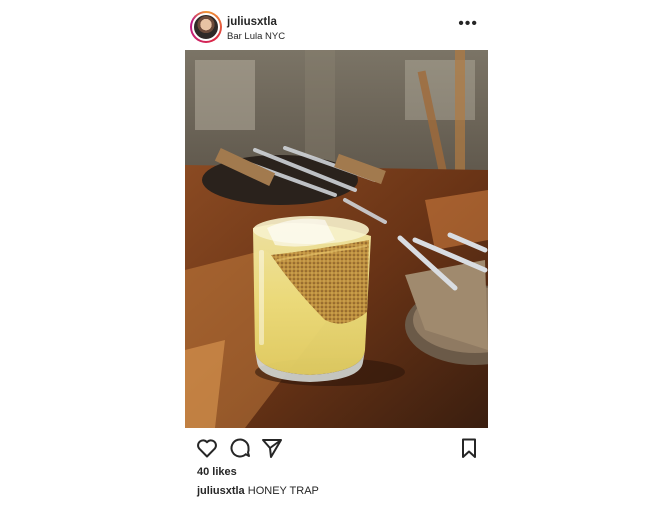 Image resolution: width=672 pixels, height=510 pixels. I want to click on caption-text: HONEY TRAP, so click(283, 491).